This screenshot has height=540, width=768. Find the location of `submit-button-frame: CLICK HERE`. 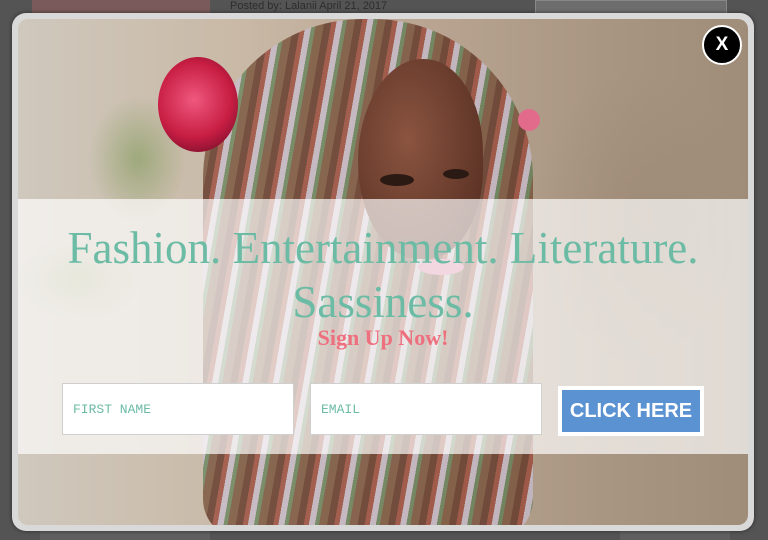

submit-button-frame: CLICK HERE is located at coordinates (631, 411).